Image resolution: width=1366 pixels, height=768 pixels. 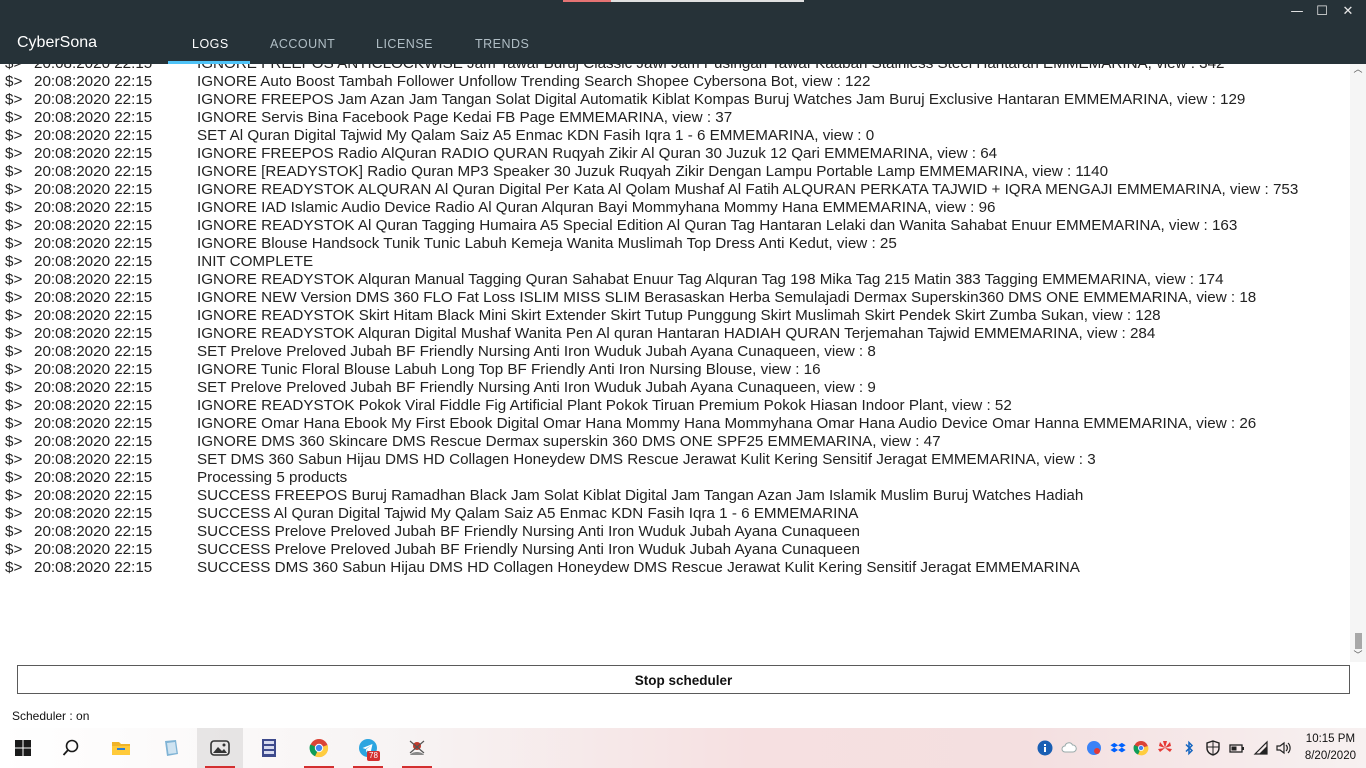 I want to click on log-message: INIT COMPLETE, so click(x=255, y=261).